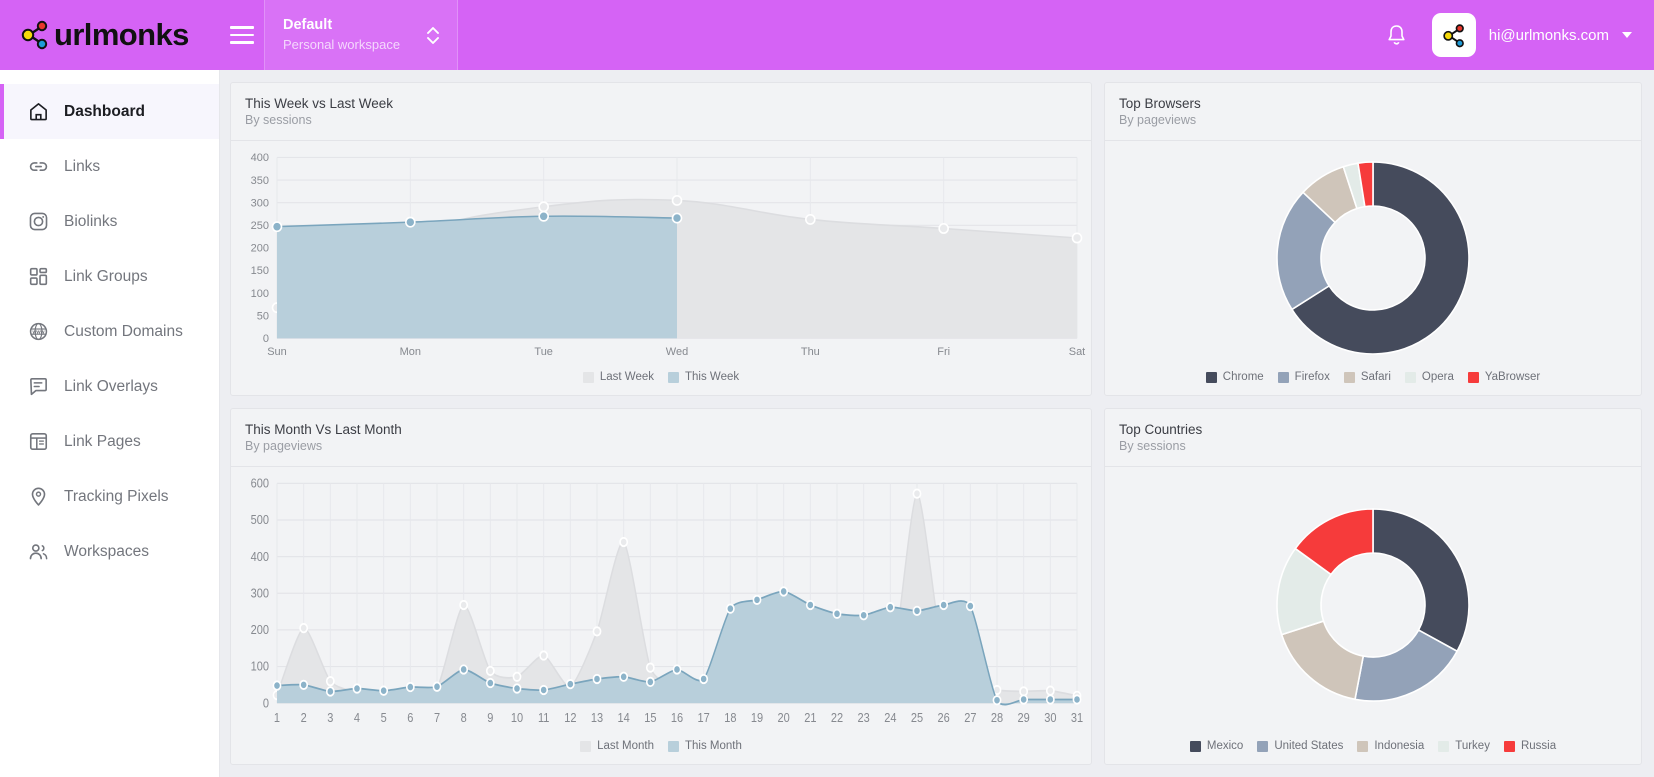  What do you see at coordinates (91, 221) in the screenshot?
I see `sidebar-item-label: Biolinks` at bounding box center [91, 221].